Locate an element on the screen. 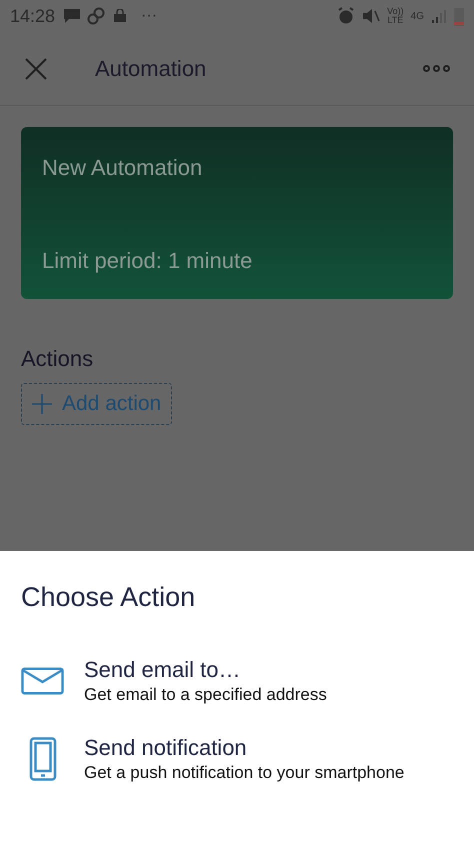 This screenshot has height=842, width=474. limit-period: Limit period: 1 minute is located at coordinates (148, 261).